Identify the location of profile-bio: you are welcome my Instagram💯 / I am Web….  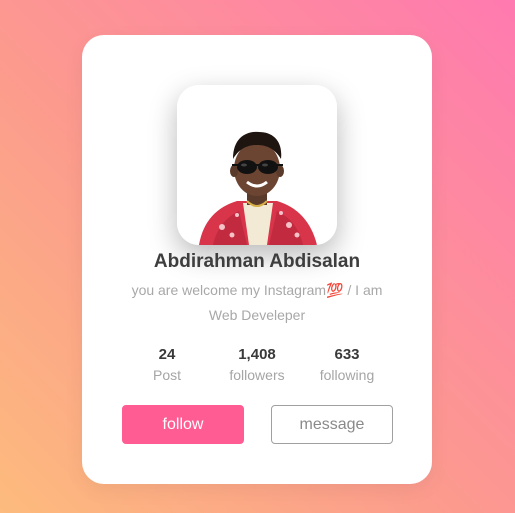
(257, 302).